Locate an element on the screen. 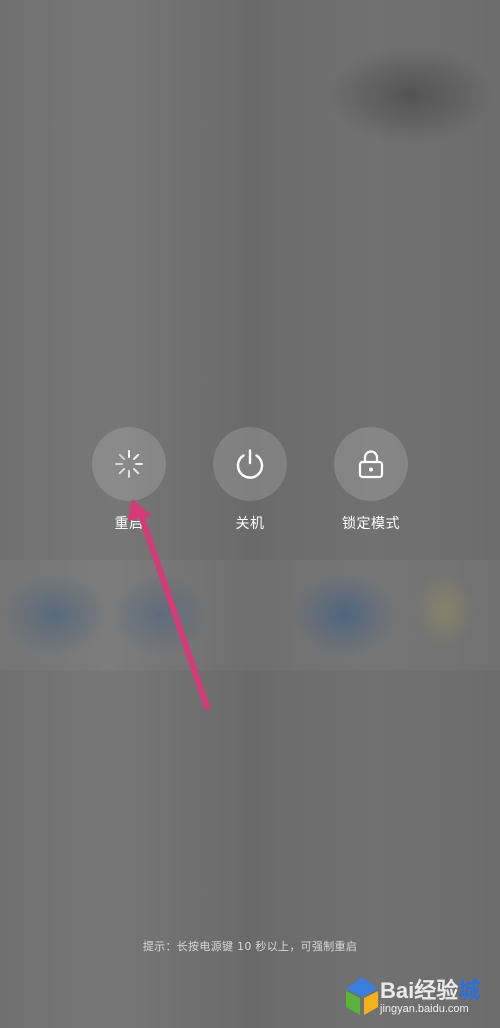 The width and height of the screenshot is (500, 1028). power-off-circle is located at coordinates (250, 464).